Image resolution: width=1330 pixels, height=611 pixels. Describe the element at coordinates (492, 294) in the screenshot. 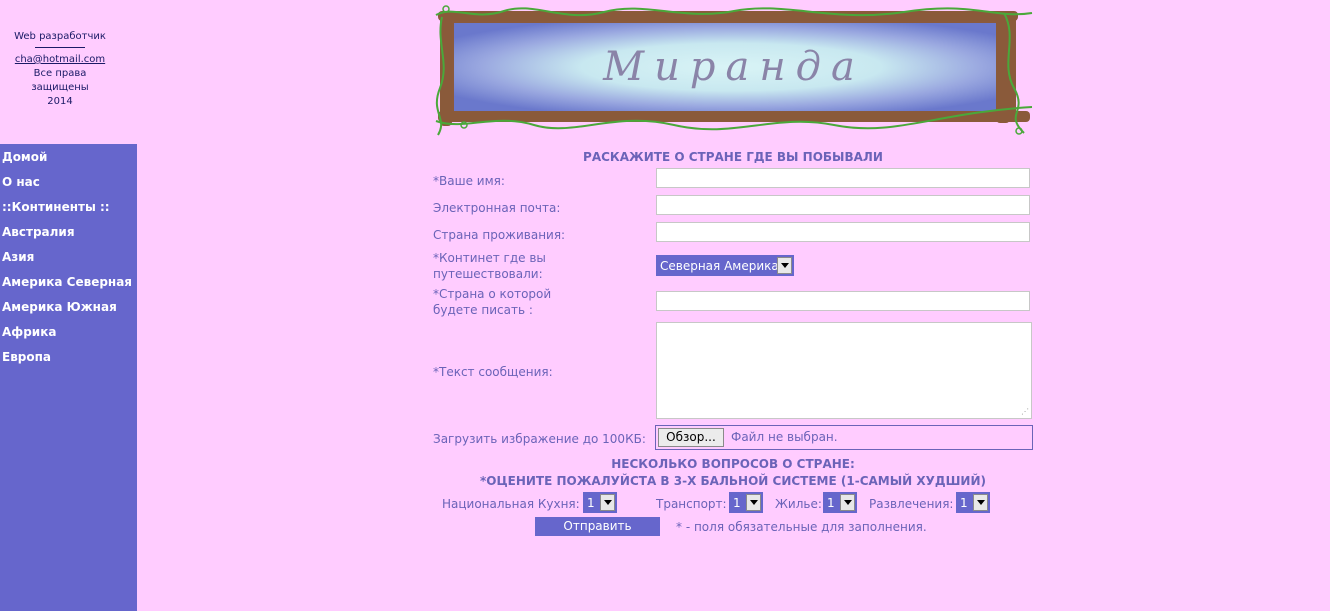

I see `write-country-label-line1: *Страна о которой` at that location.